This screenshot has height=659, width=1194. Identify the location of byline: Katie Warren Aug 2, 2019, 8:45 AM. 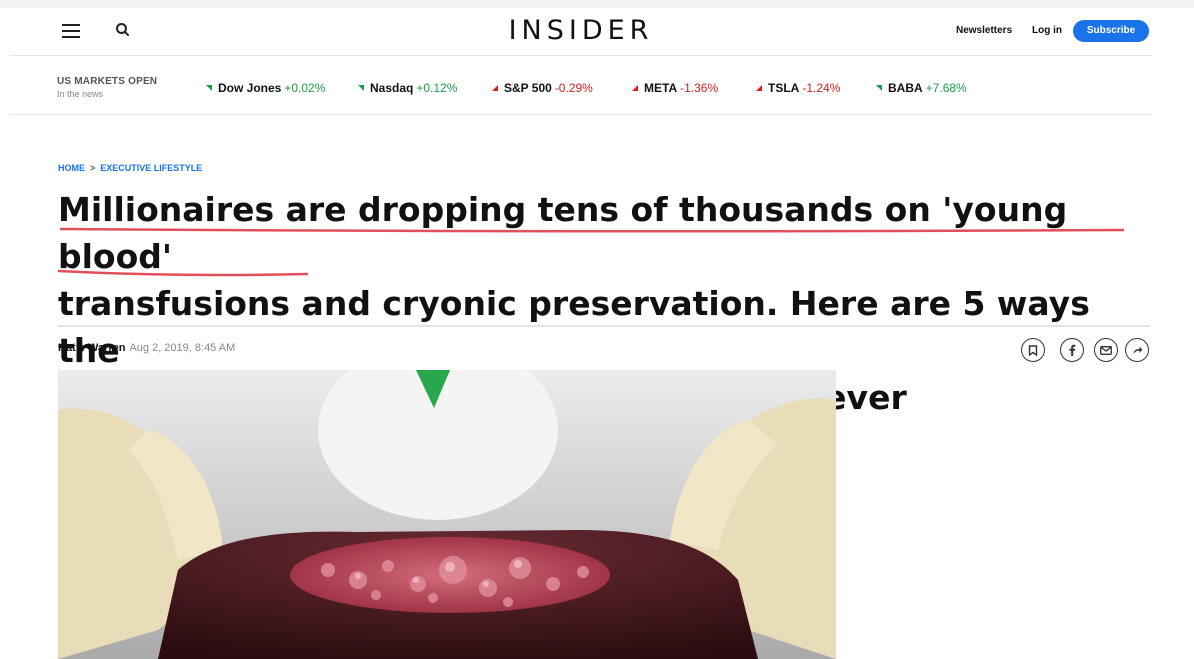
(146, 348).